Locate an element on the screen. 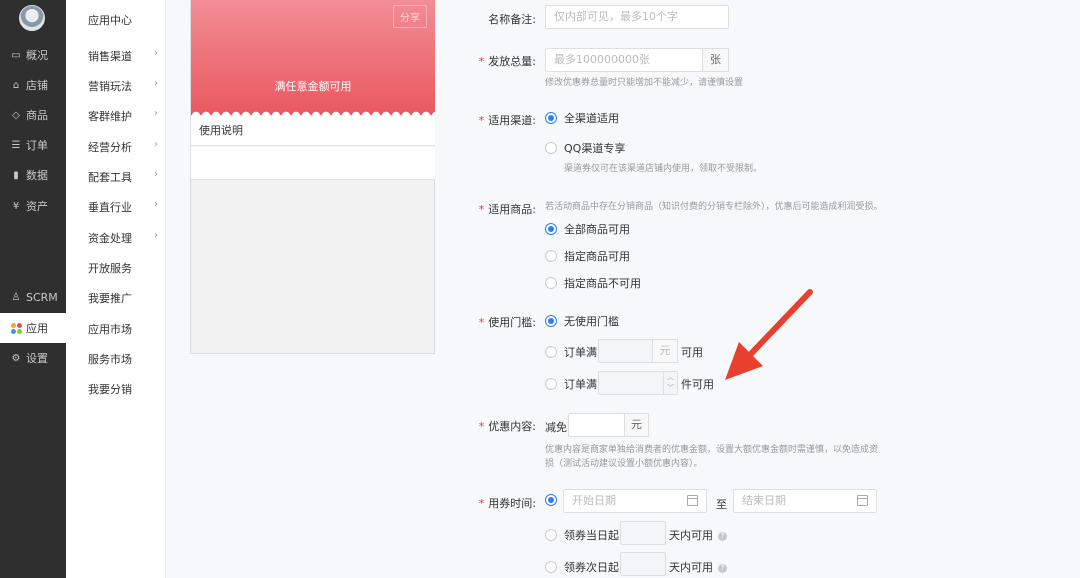 The height and width of the screenshot is (578, 1080). next-day-suffix: 天内可用? is located at coordinates (698, 567).